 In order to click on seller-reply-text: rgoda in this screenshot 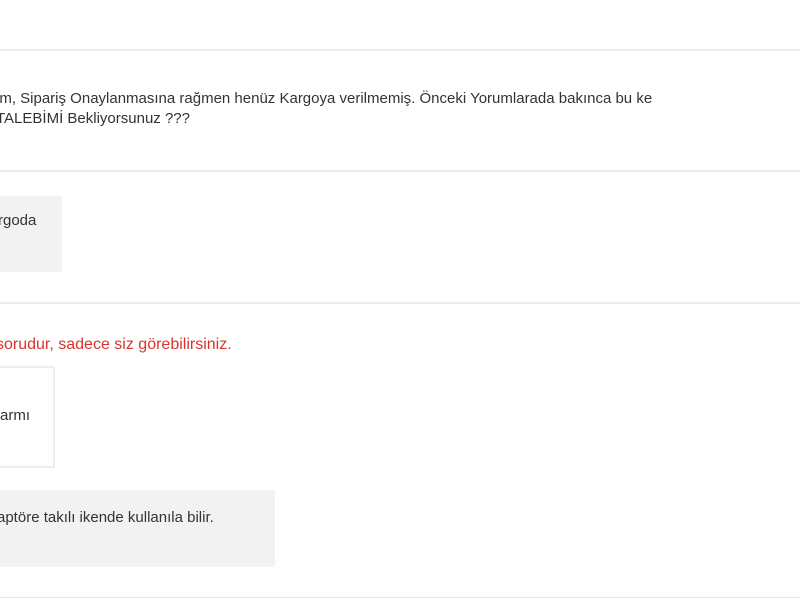, I will do `click(18, 220)`.